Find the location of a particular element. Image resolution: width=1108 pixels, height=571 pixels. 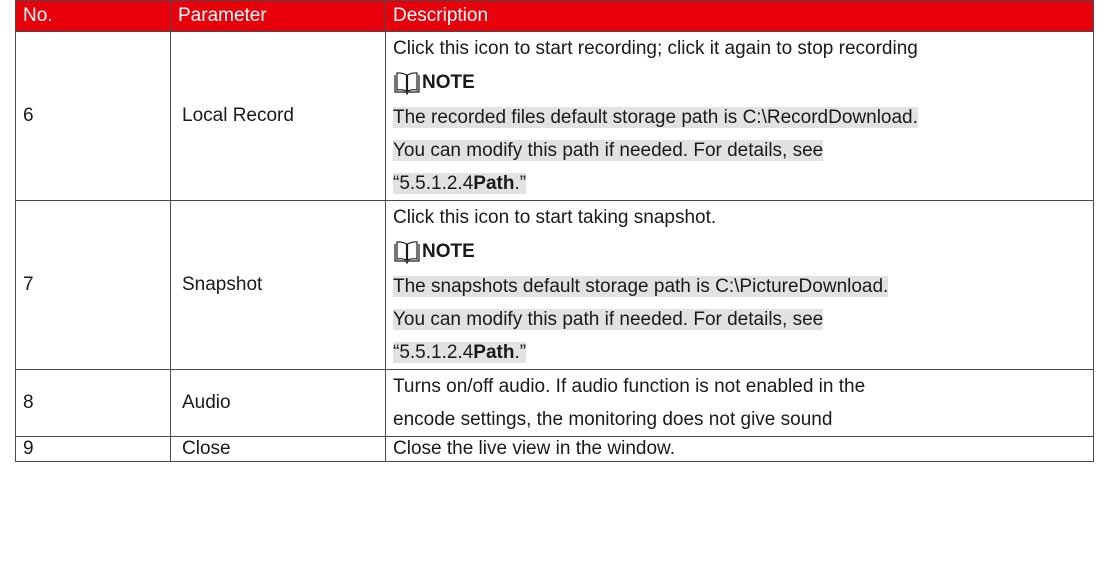

table-header-row: No. Parameter Description is located at coordinates (554, 16).